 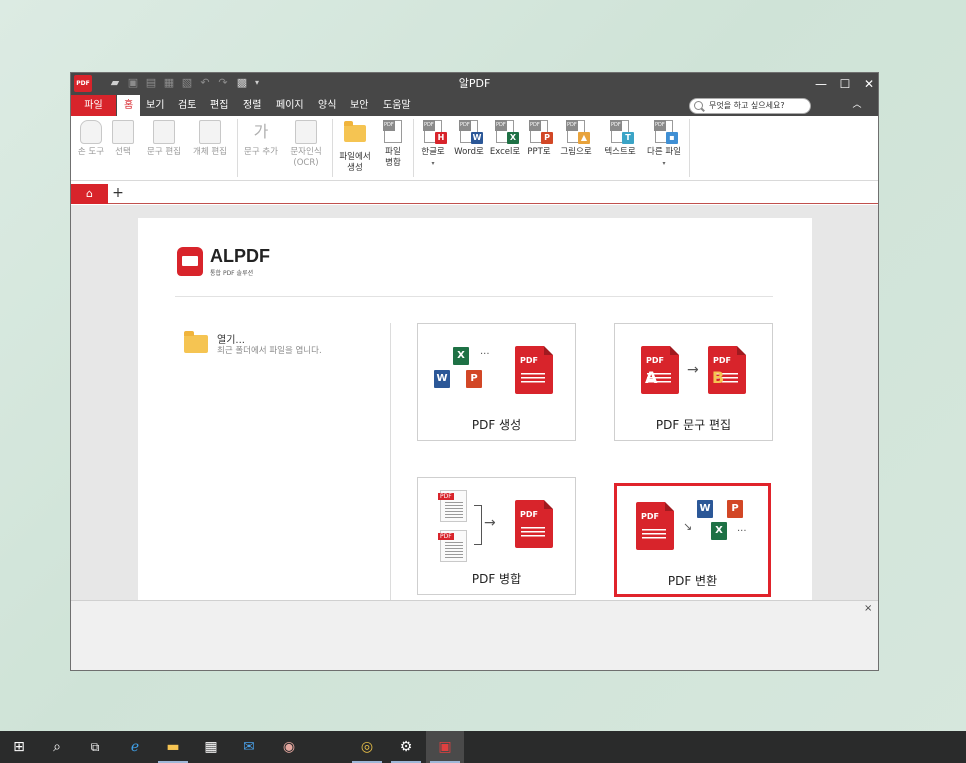 What do you see at coordinates (845, 84) in the screenshot?
I see `maximize-button: ☐` at bounding box center [845, 84].